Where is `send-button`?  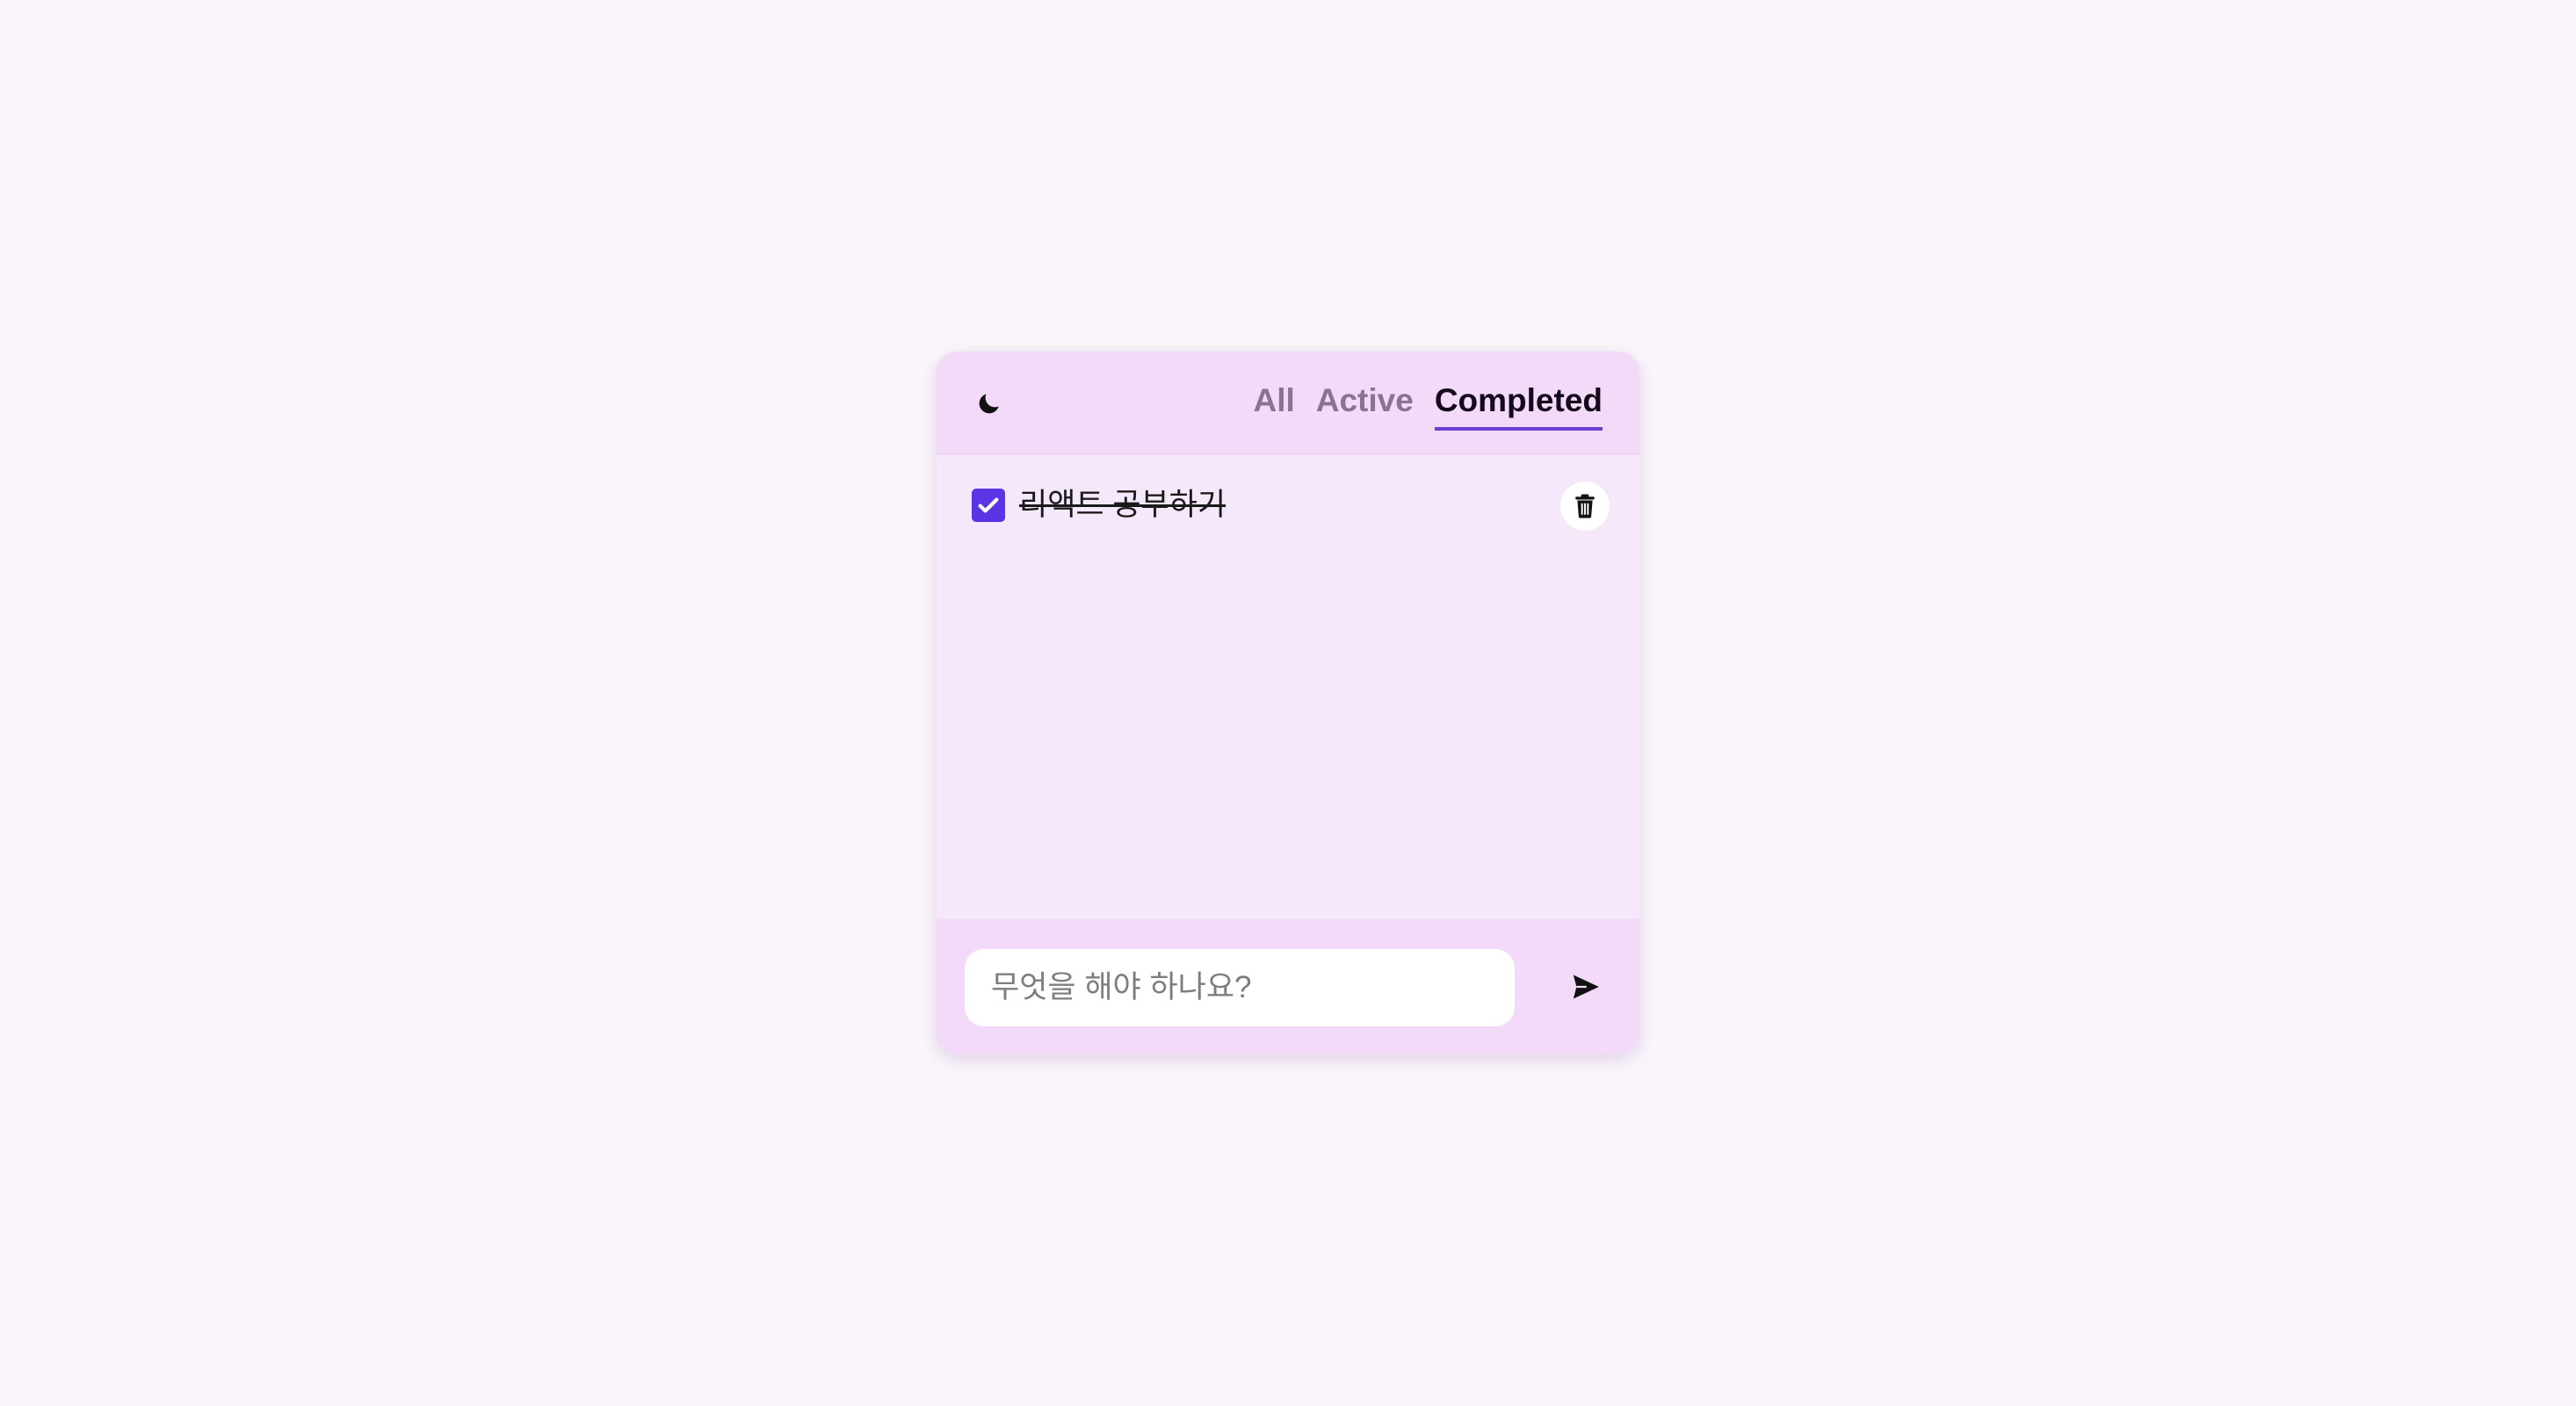
send-button is located at coordinates (1586, 987).